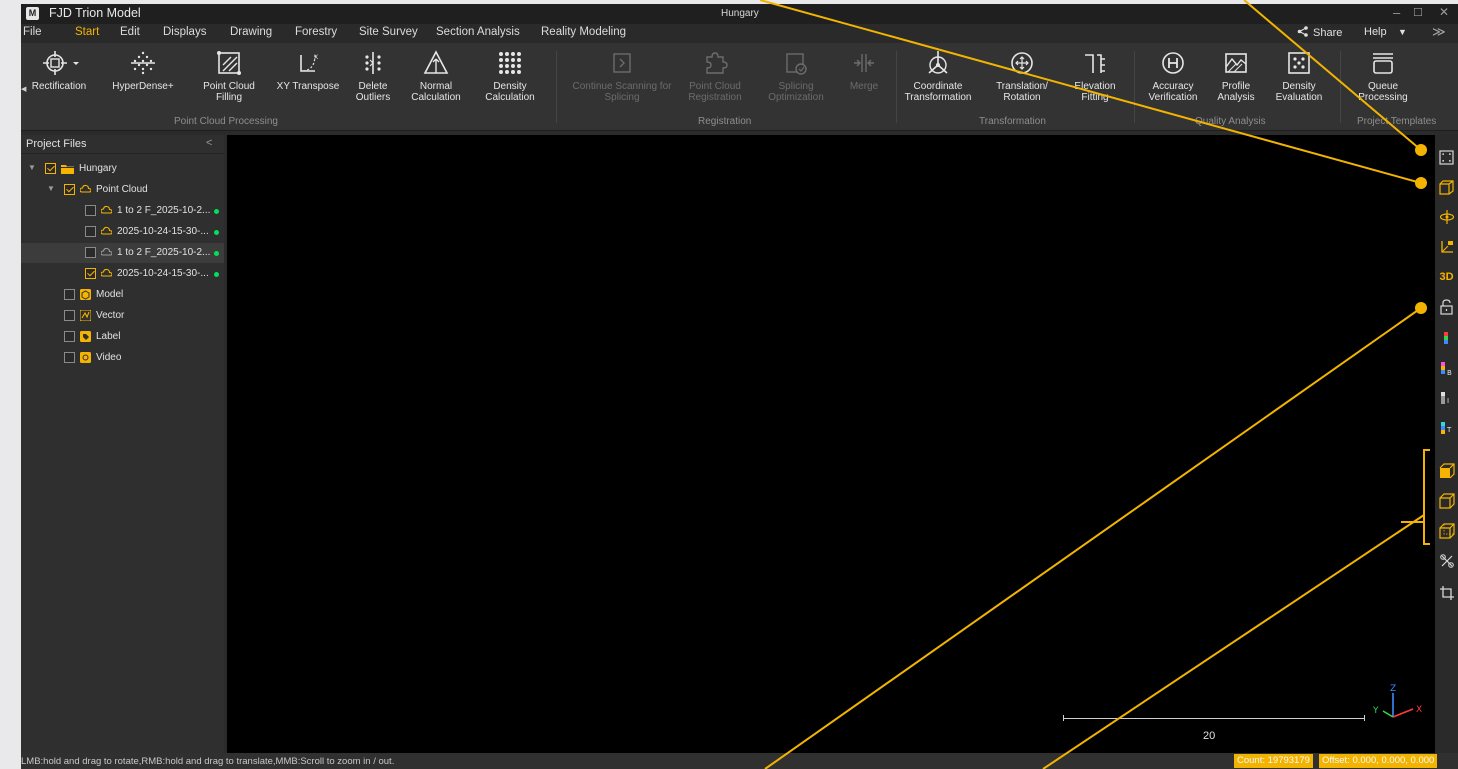 The width and height of the screenshot is (1458, 769). I want to click on front-view-button, so click(1446, 531).